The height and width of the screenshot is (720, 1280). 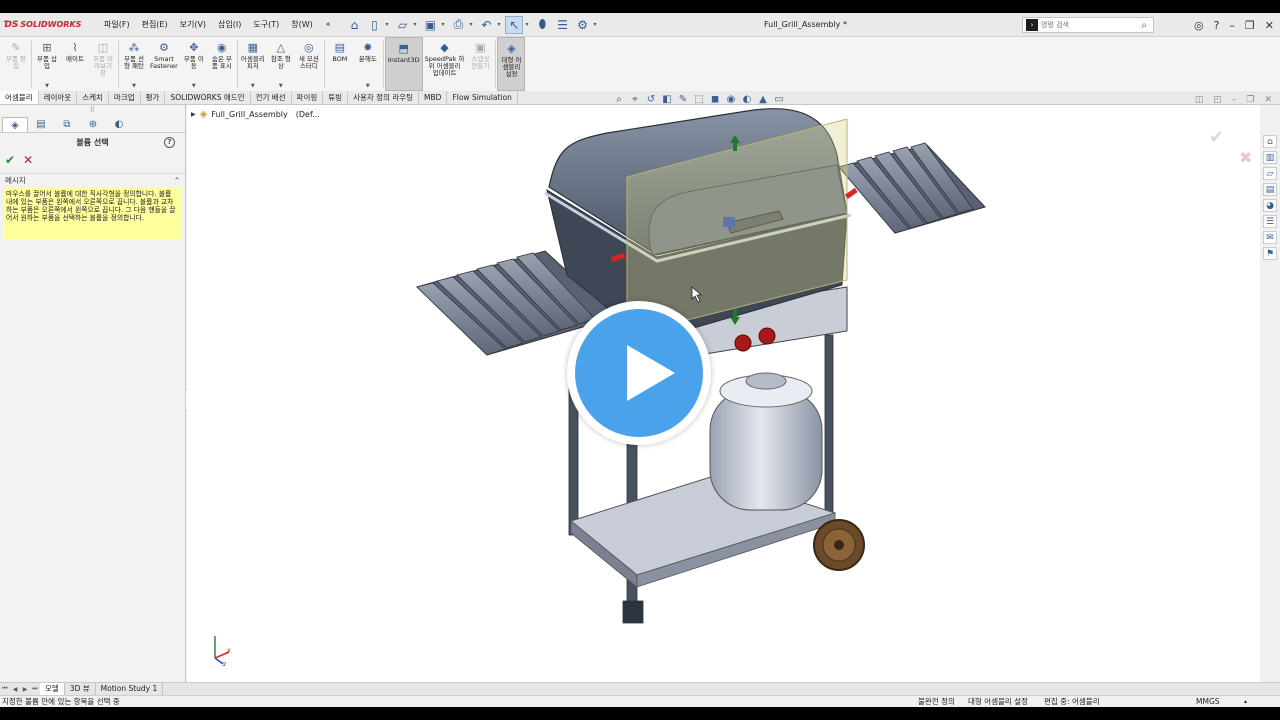 I want to click on edit-appearance-icon: ◐, so click(x=747, y=99).